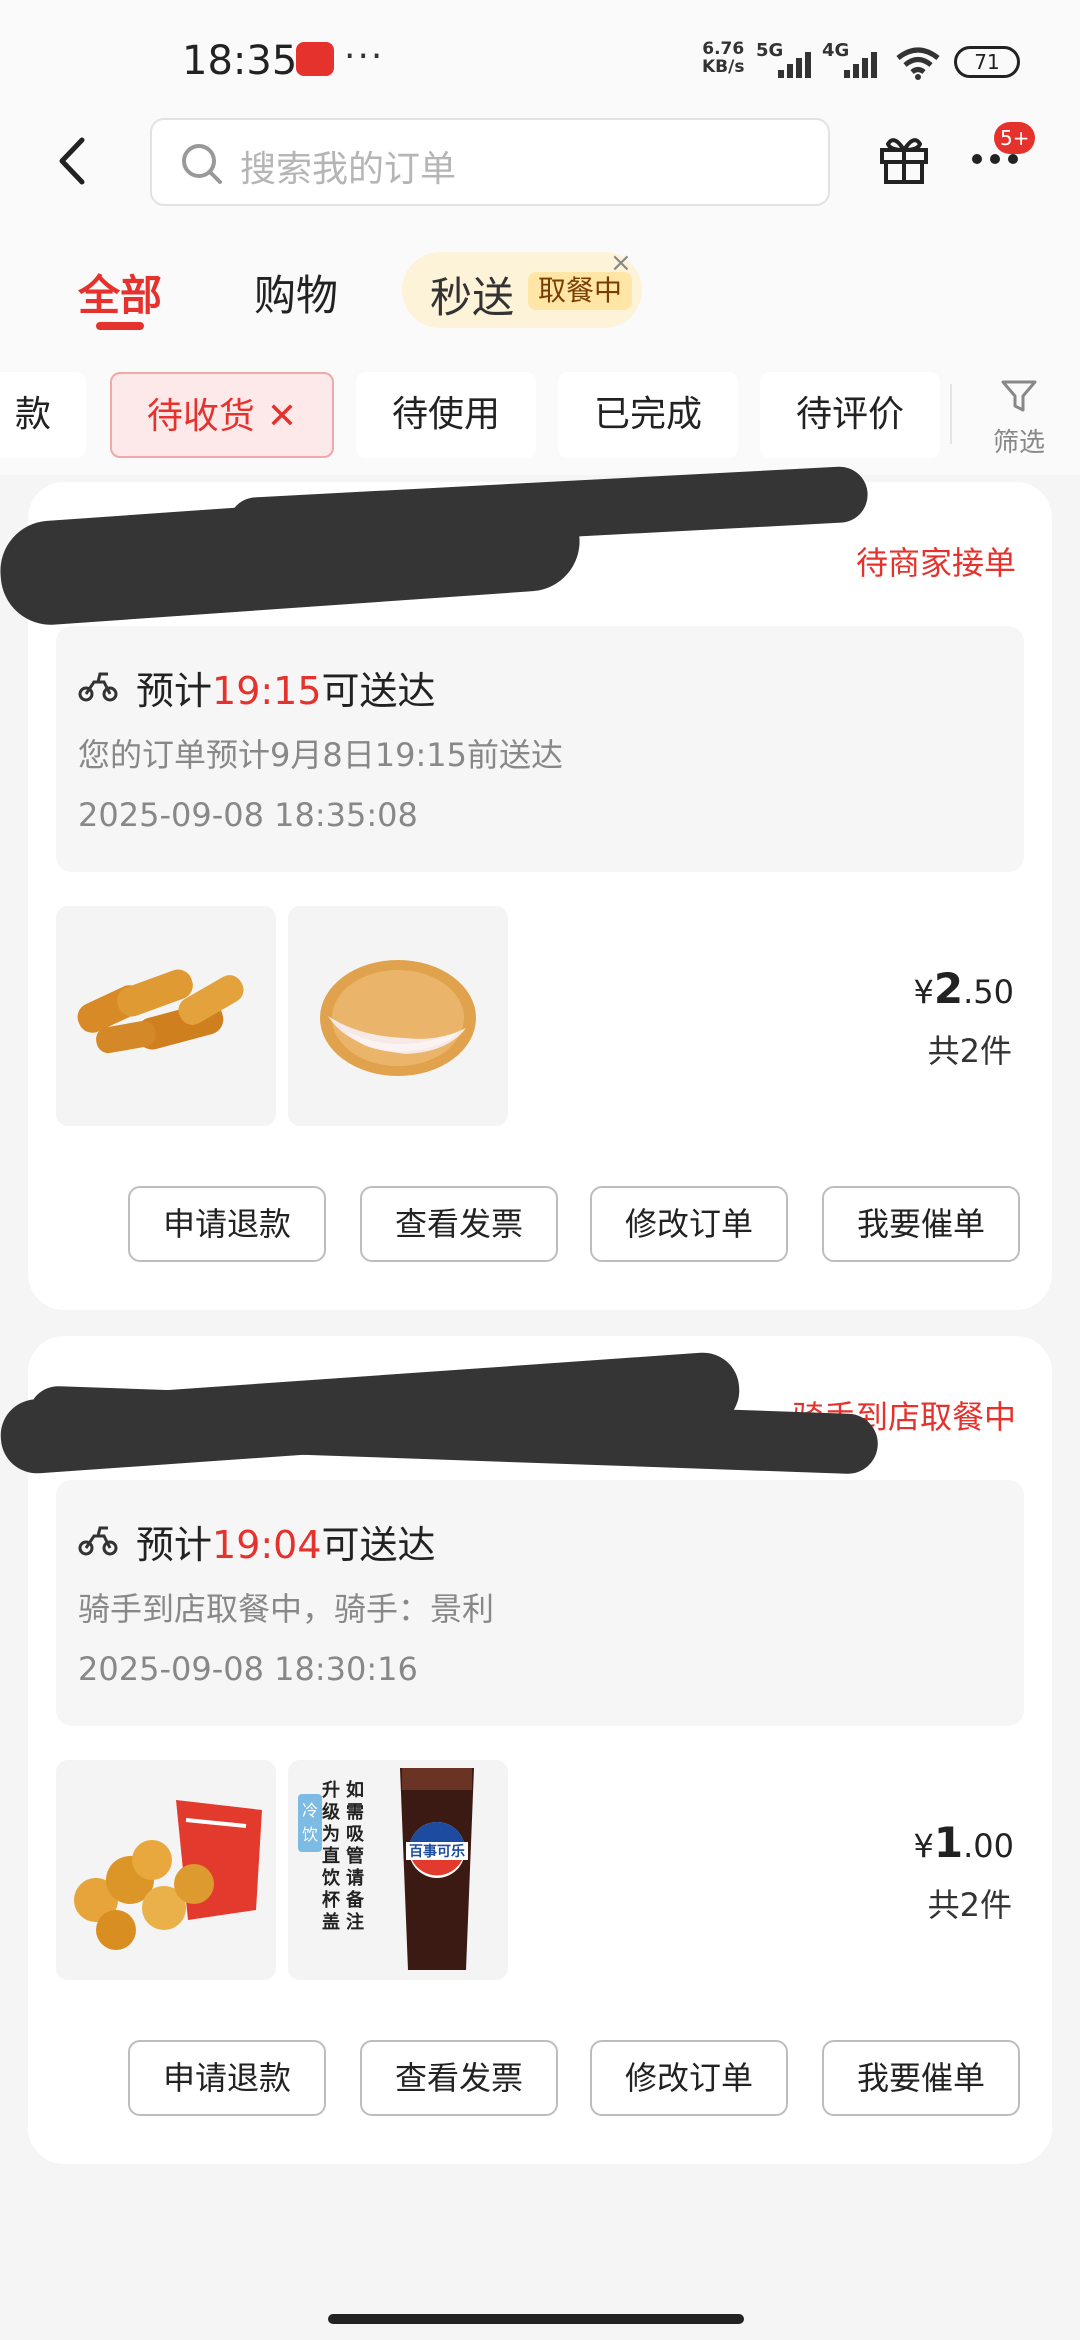 This screenshot has height=2340, width=1080. I want to click on order-price: ¥1.00, so click(964, 1842).